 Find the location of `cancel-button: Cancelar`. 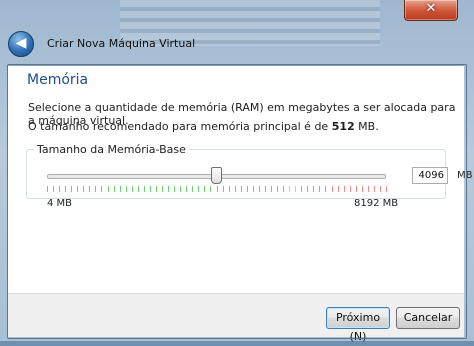

cancel-button: Cancelar is located at coordinates (428, 318).